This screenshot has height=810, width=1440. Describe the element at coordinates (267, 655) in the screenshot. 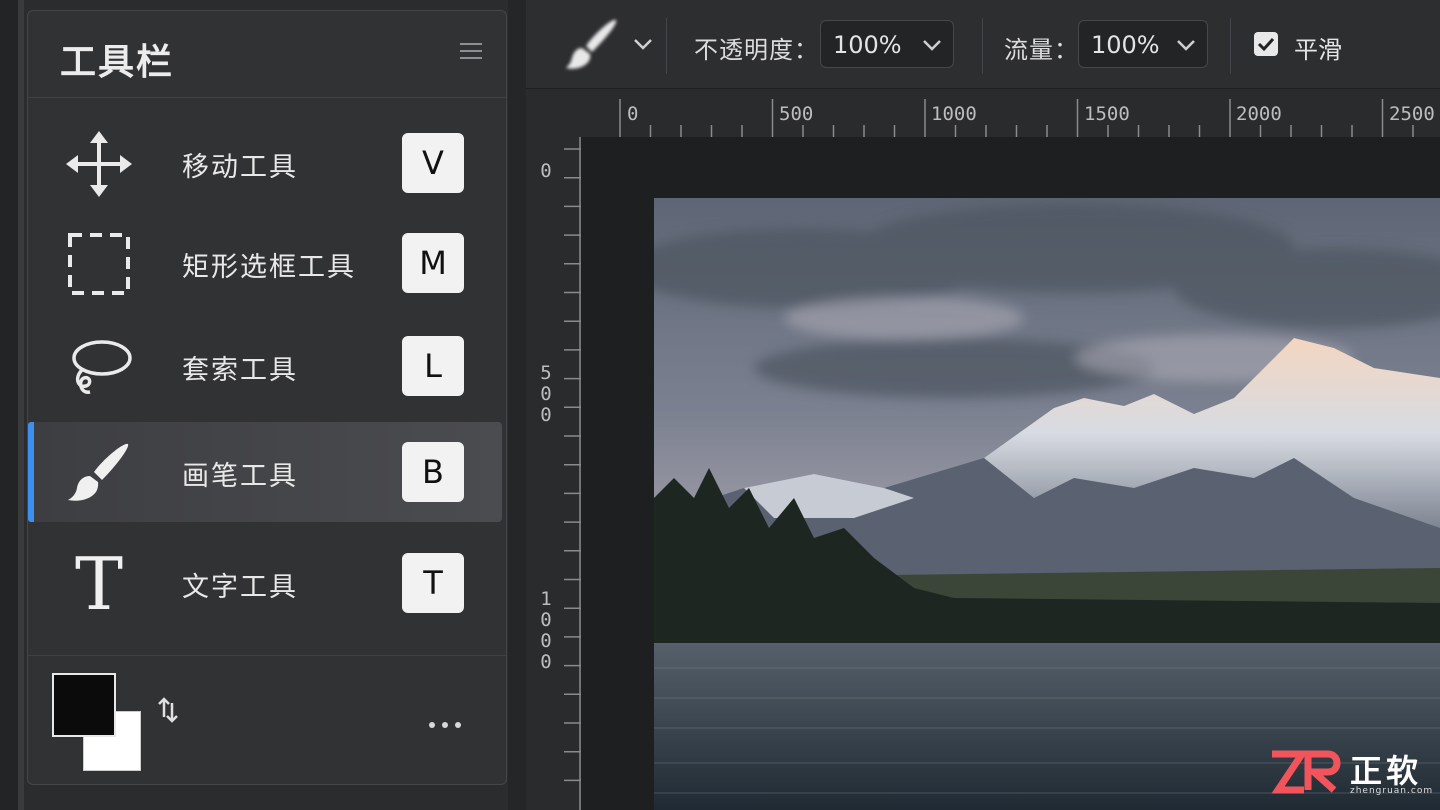

I see `panel-divider` at that location.